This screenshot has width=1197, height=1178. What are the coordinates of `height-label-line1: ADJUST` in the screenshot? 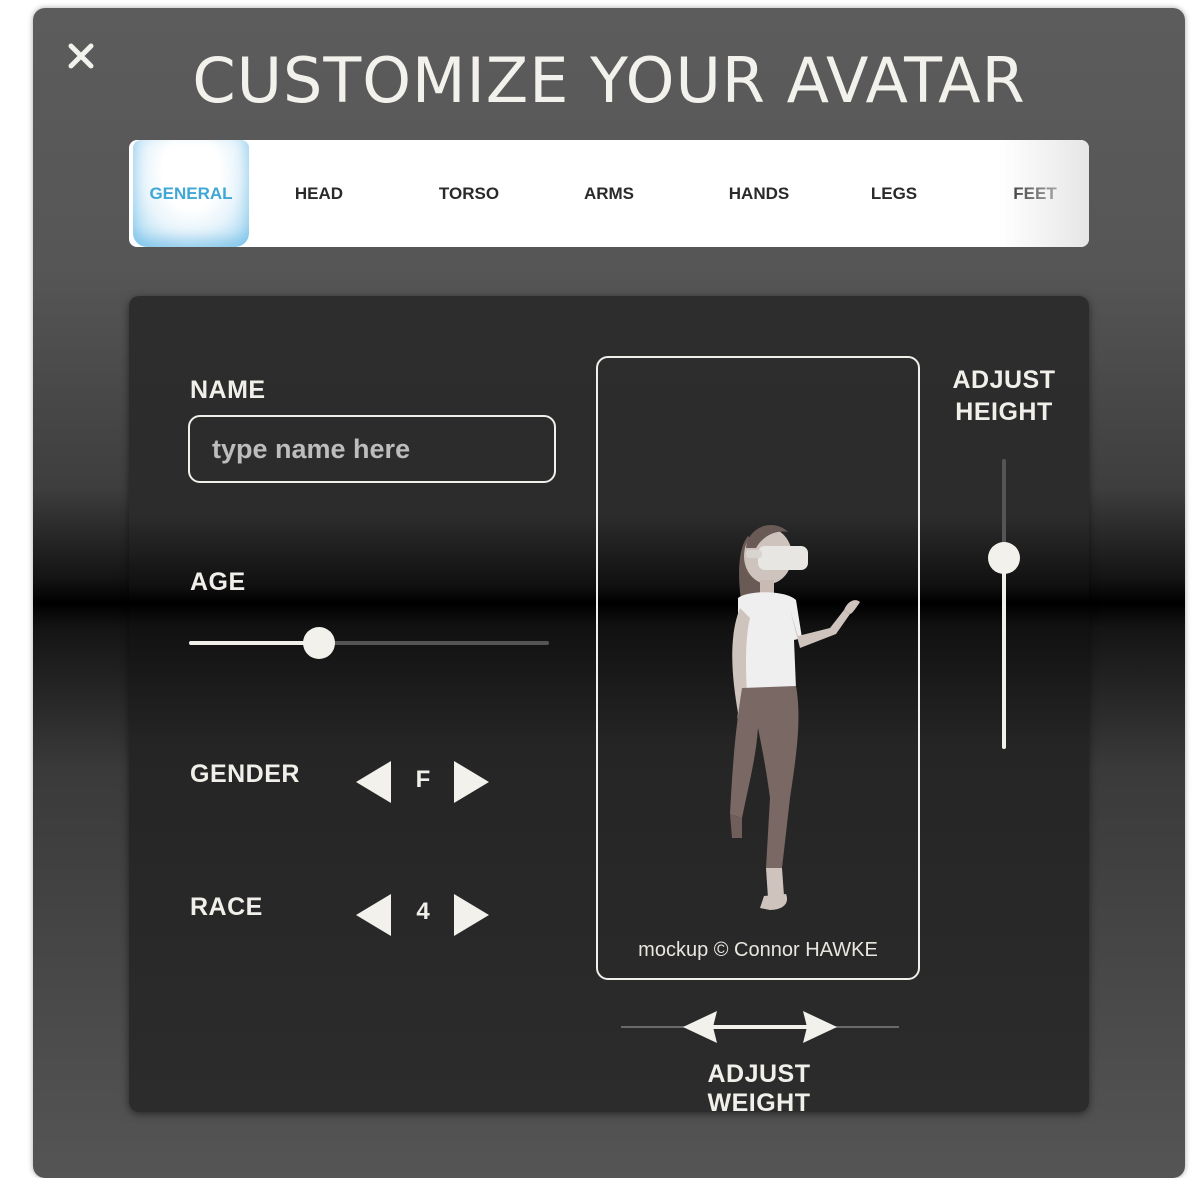 It's located at (1004, 380).